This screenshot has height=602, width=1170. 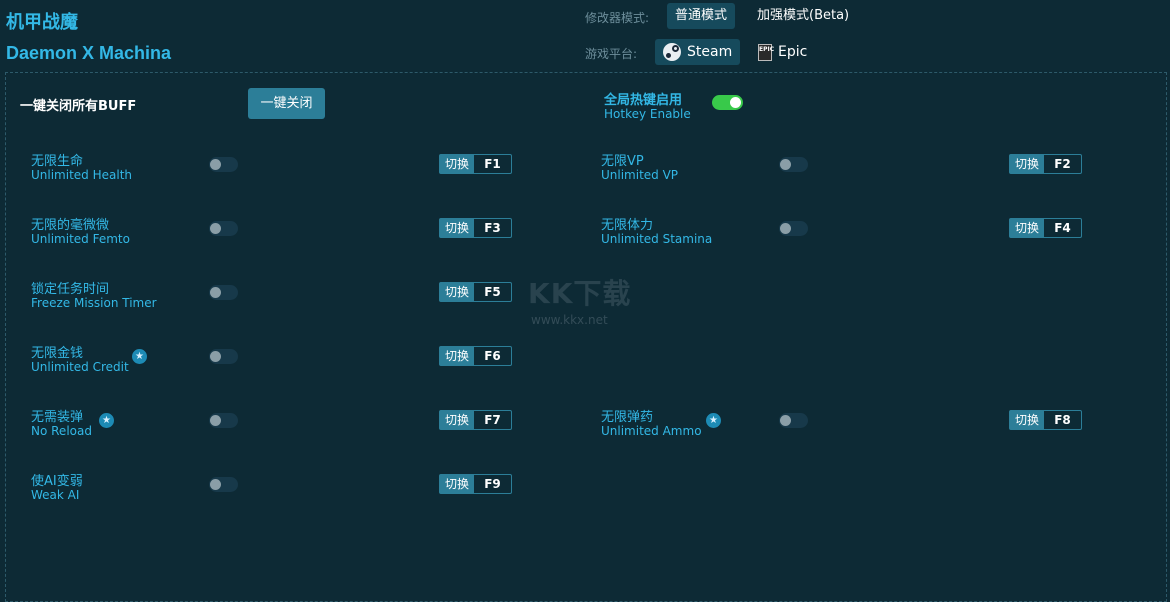 I want to click on normal-mode-button: 普通模式, so click(x=701, y=16).